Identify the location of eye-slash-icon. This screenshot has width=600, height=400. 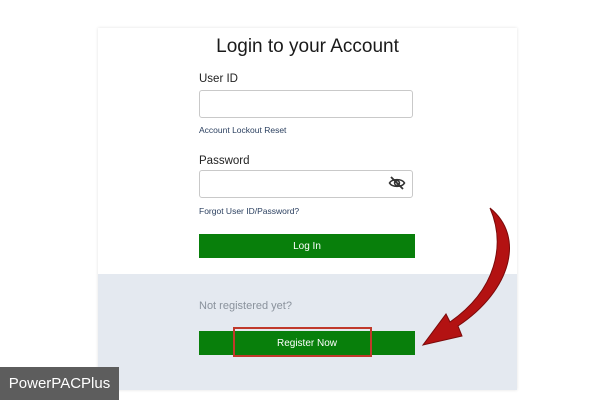
(397, 183).